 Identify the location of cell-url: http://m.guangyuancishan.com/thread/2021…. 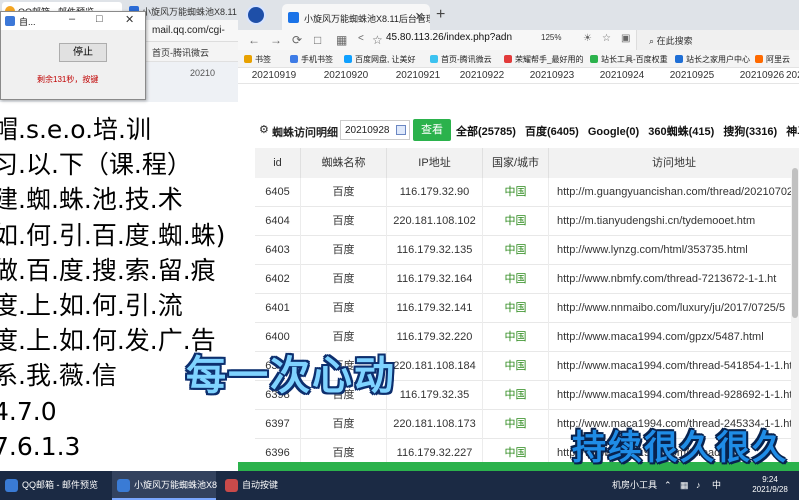
(674, 192).